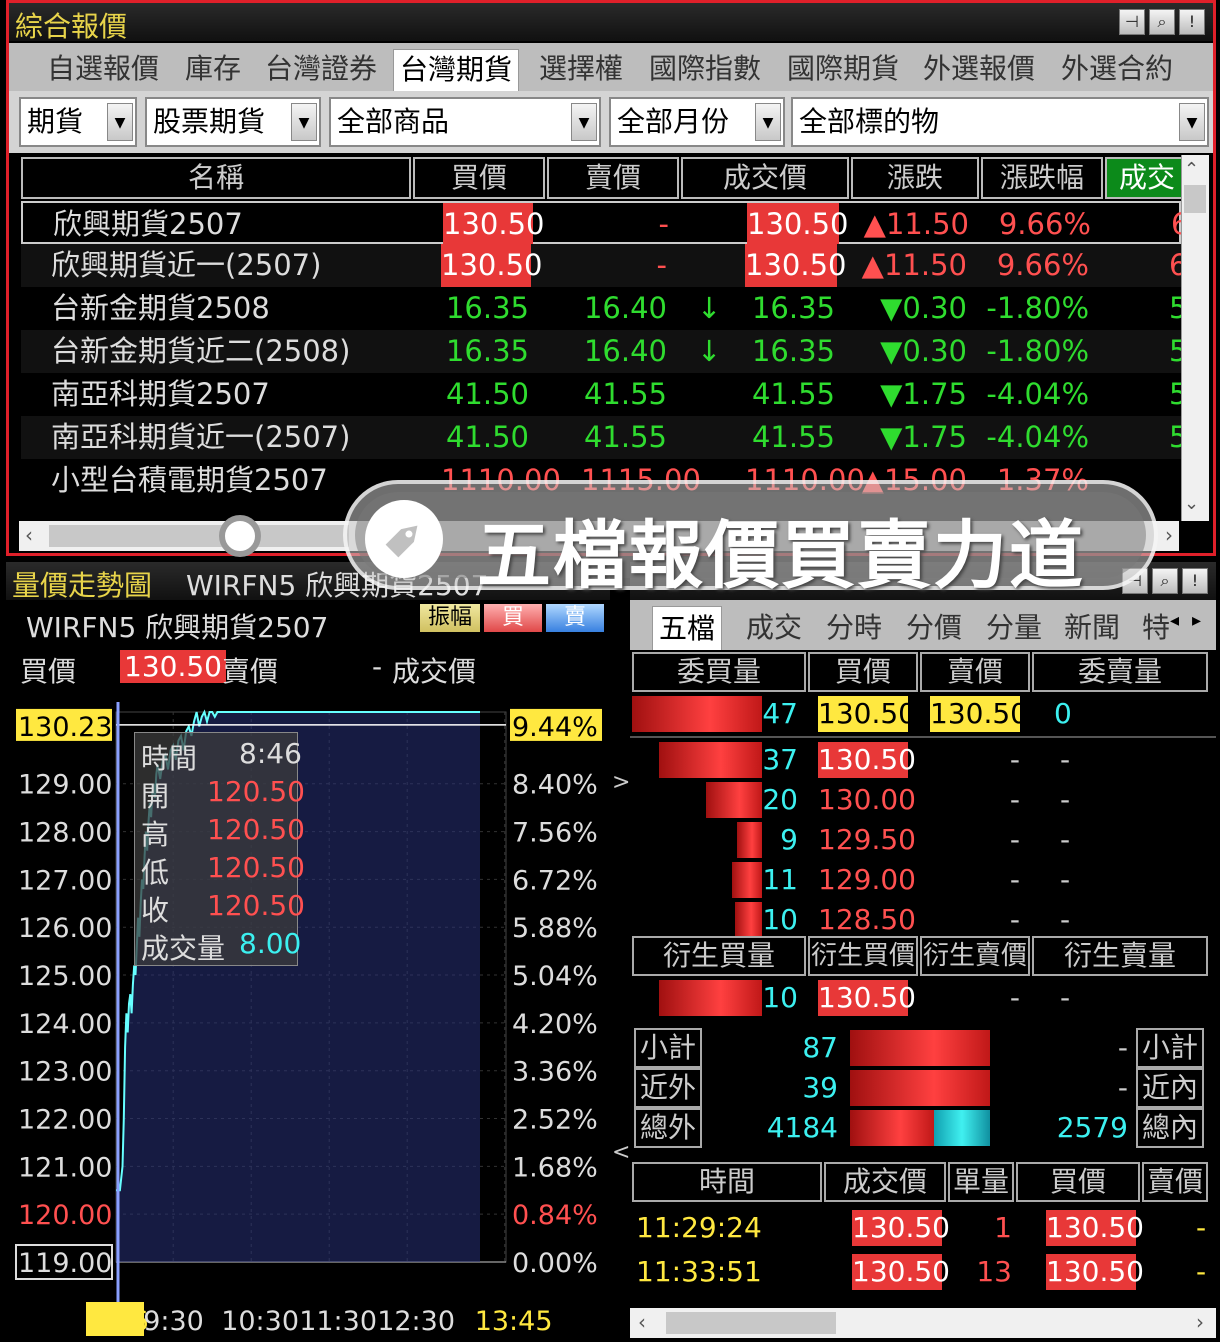 The height and width of the screenshot is (1342, 1220). I want to click on tab-tw-stocks: 台灣證券, so click(321, 70).